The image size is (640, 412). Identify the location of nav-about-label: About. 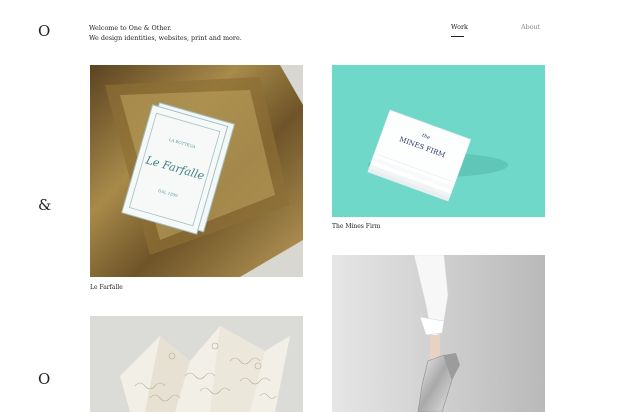
(531, 27).